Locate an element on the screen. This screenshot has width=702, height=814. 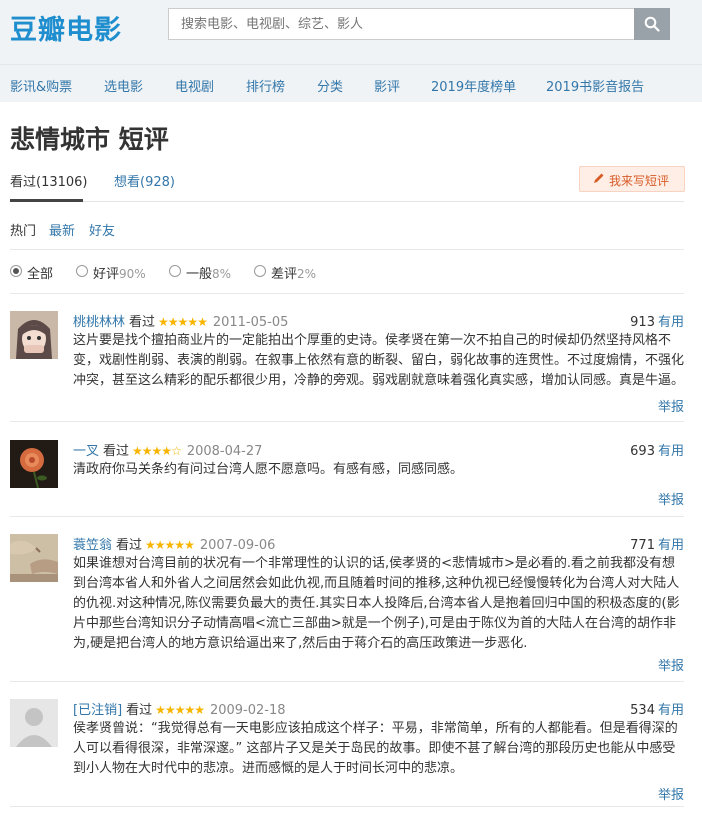
comment-user: 桃桃林林 is located at coordinates (99, 322).